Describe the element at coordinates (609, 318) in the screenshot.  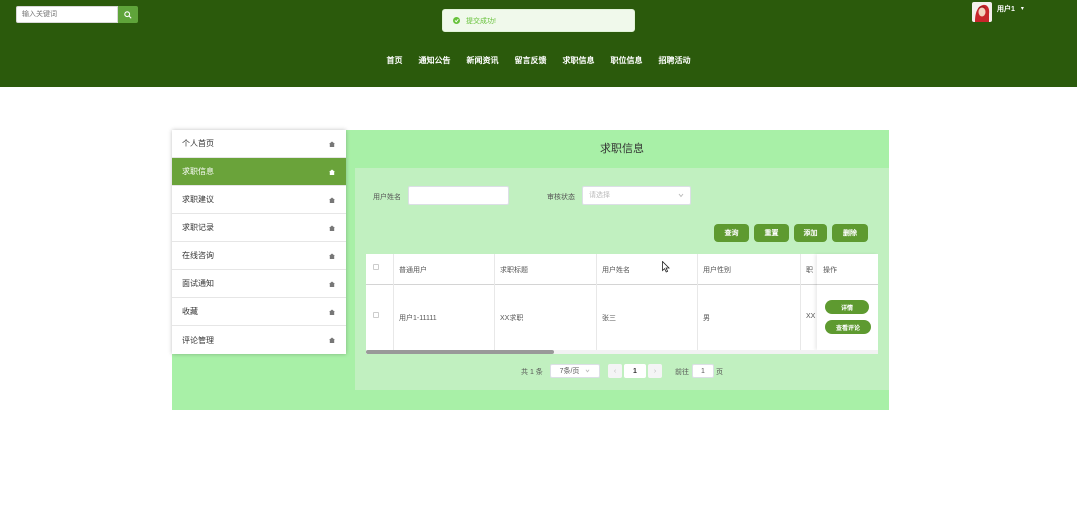
I see `cell-name: 张三` at that location.